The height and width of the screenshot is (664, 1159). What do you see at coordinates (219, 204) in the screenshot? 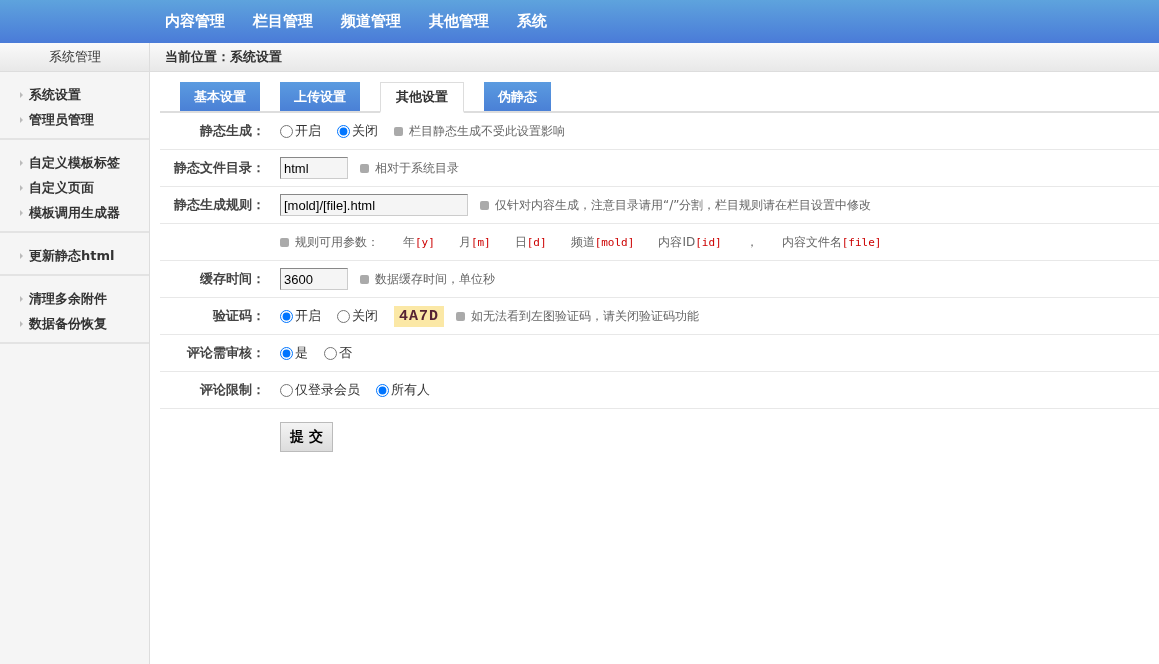
I see `field-label: 静态生成规则：` at bounding box center [219, 204].